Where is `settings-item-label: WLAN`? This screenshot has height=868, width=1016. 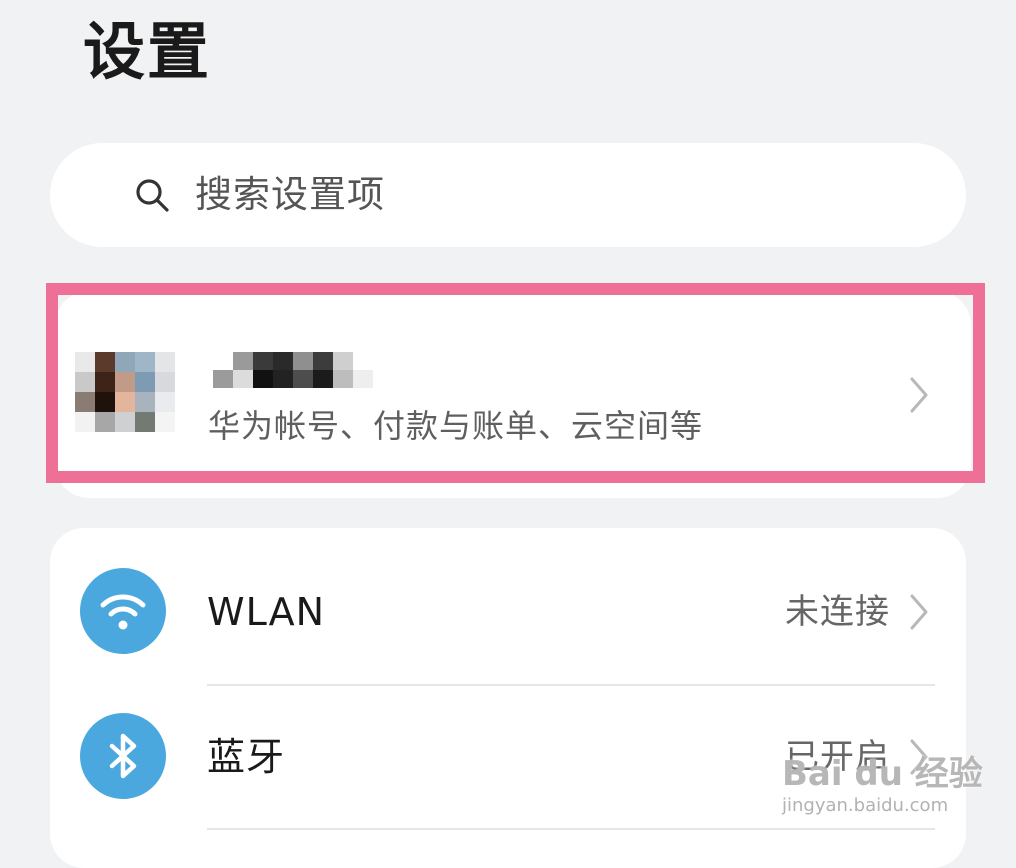 settings-item-label: WLAN is located at coordinates (266, 612).